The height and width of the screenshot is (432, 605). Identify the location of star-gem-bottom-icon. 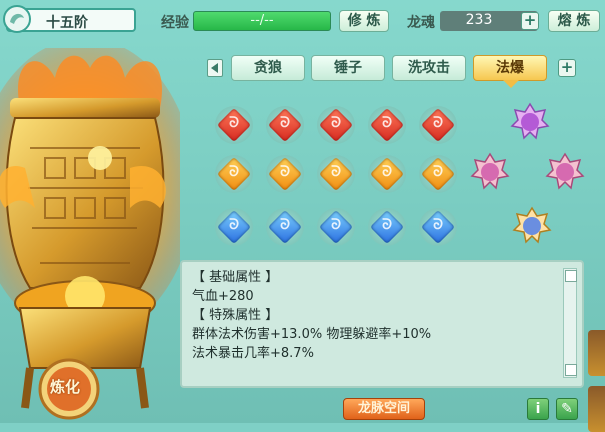
(532, 226).